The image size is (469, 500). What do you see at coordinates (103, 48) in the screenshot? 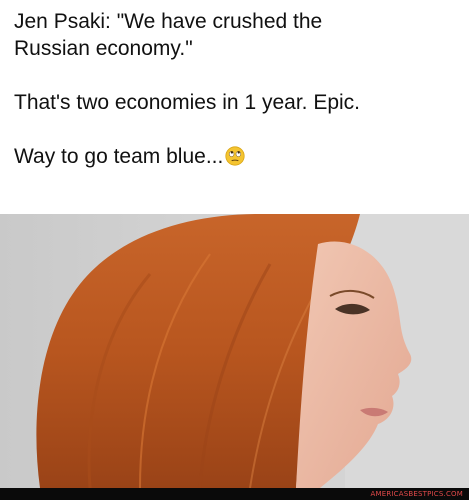
I see `caption-line-2: Russian economy."` at bounding box center [103, 48].